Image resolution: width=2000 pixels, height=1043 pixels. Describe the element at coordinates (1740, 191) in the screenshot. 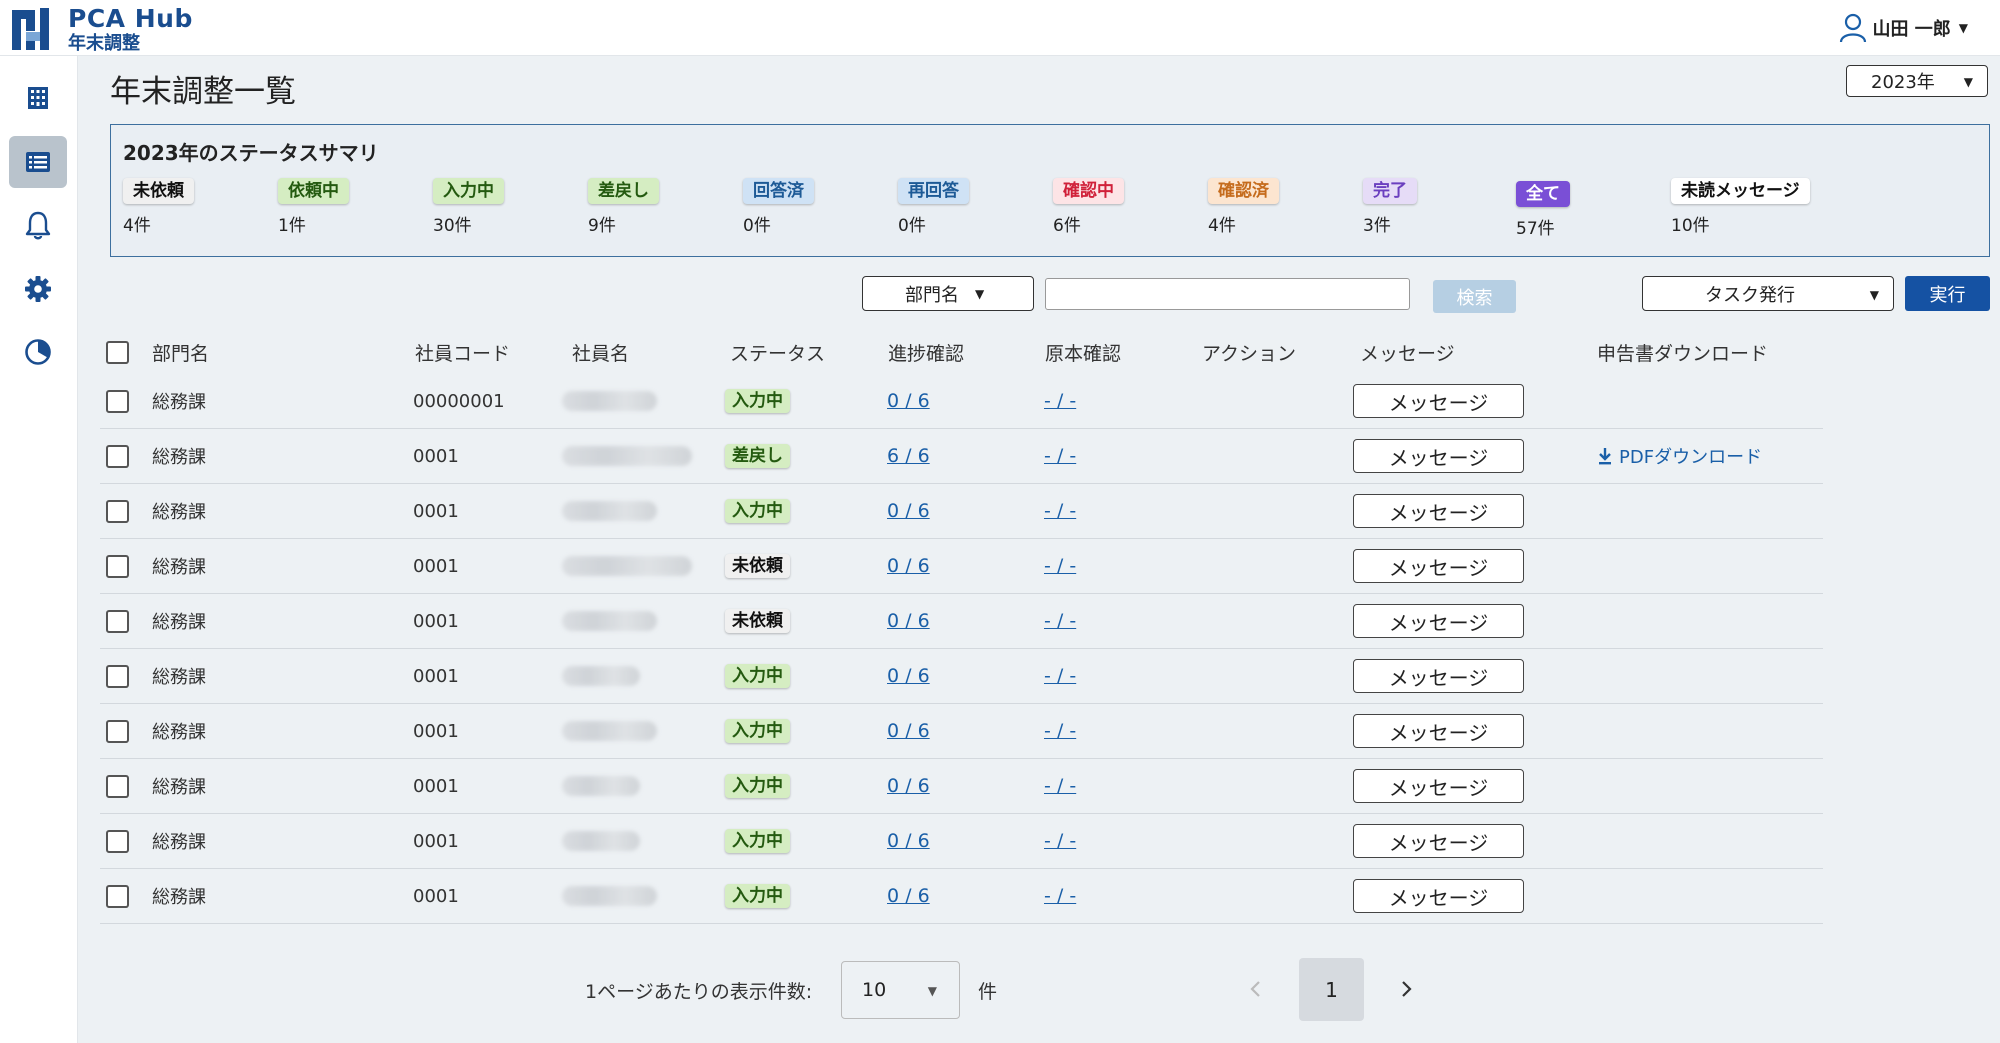

I see `status-badge: 未読メッセージ` at that location.